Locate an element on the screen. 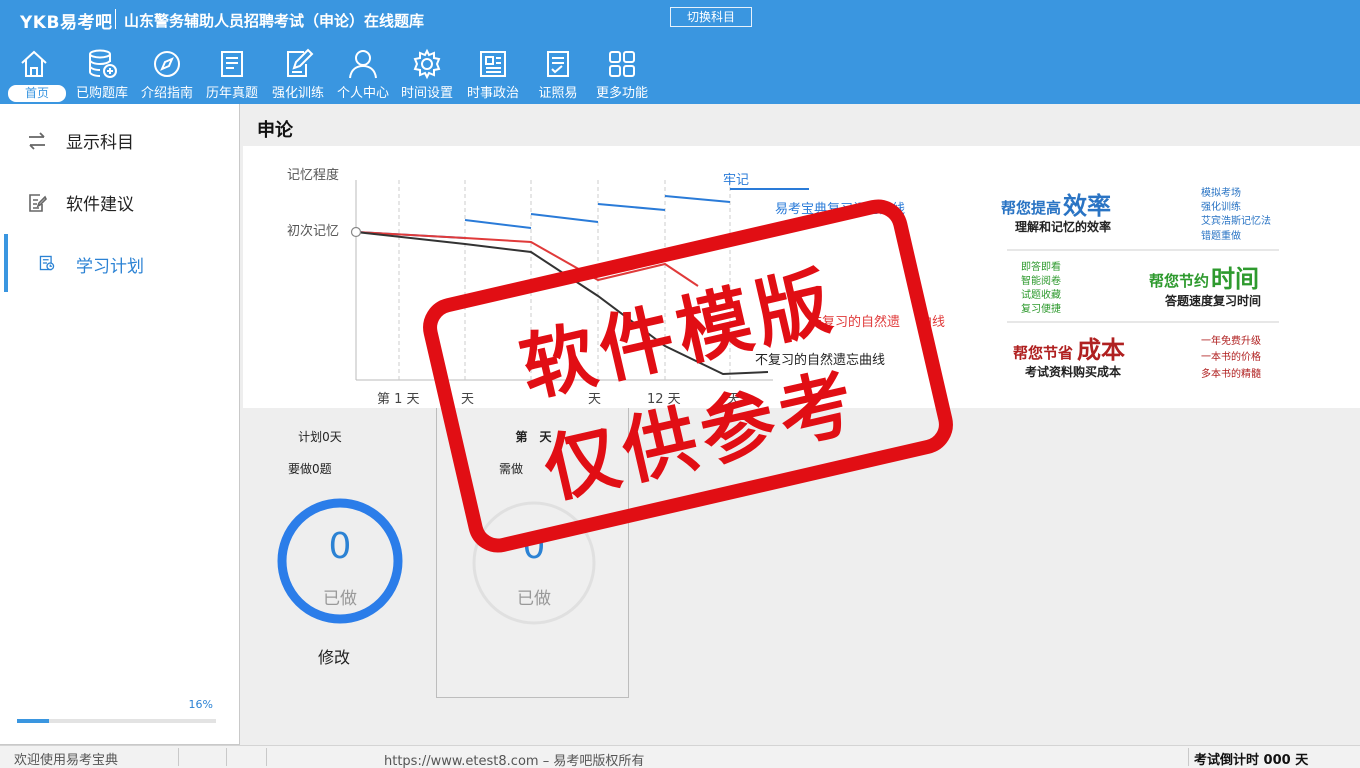  plan-icon is located at coordinates (47, 263).